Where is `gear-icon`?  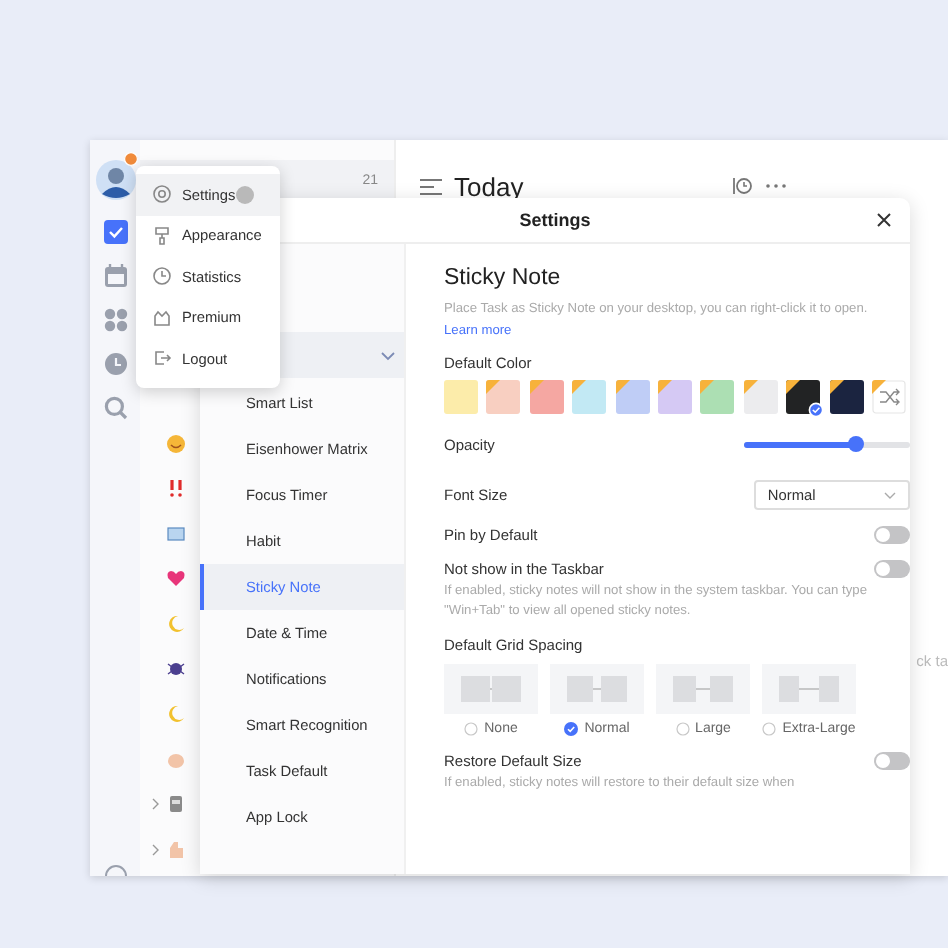 gear-icon is located at coordinates (162, 194).